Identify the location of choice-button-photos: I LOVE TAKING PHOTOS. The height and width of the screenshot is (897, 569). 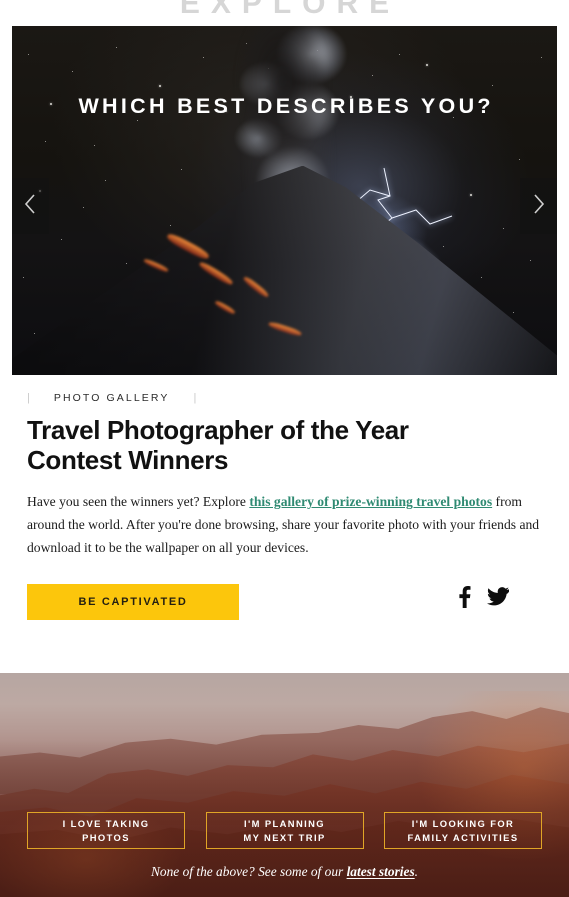
(106, 830).